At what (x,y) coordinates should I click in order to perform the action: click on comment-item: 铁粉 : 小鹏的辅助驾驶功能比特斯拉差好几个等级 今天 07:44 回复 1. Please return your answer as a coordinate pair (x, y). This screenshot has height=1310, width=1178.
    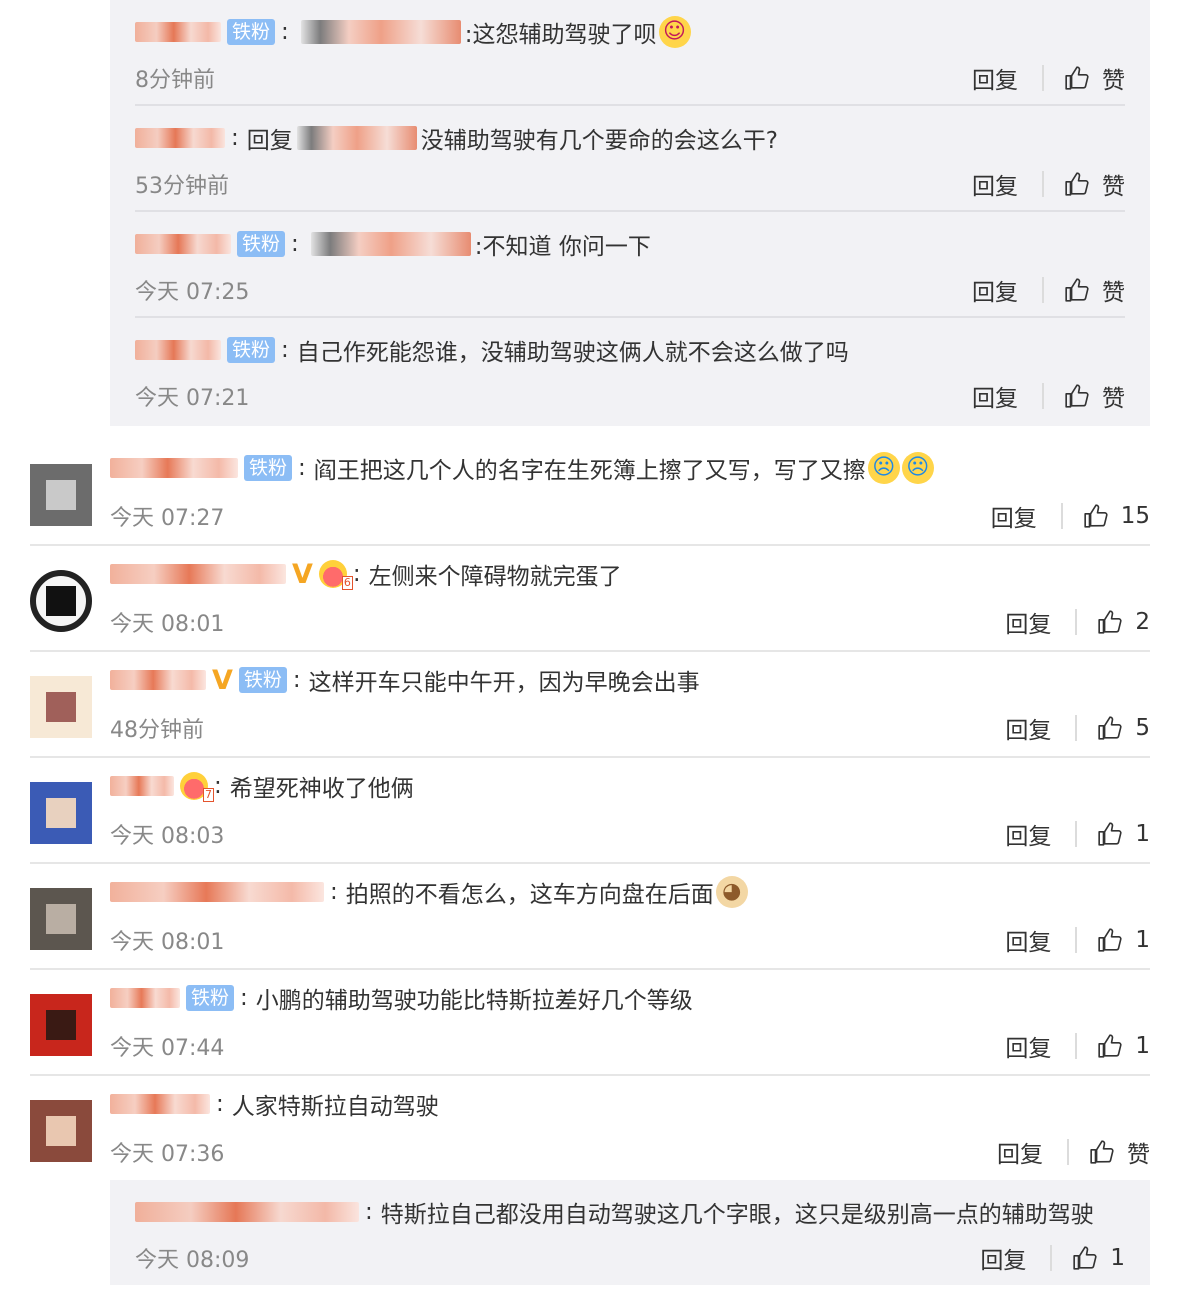
    Looking at the image, I should click on (590, 1023).